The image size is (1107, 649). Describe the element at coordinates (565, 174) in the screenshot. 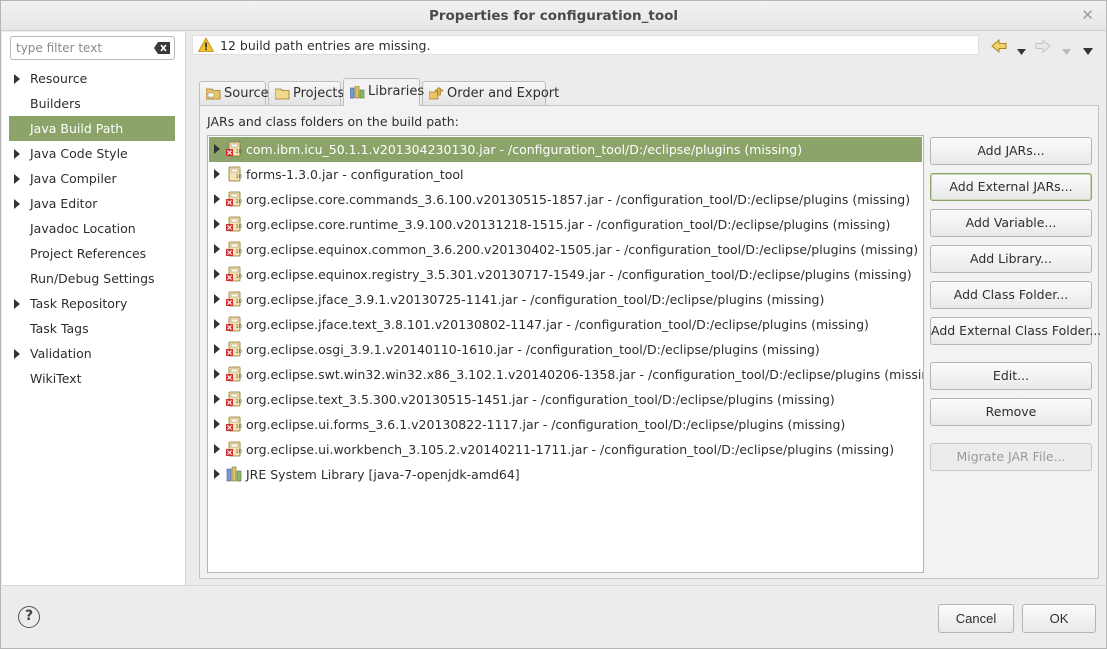

I see `jar-entry: 10 forms-1.3.0.jar - configuration_tool` at that location.